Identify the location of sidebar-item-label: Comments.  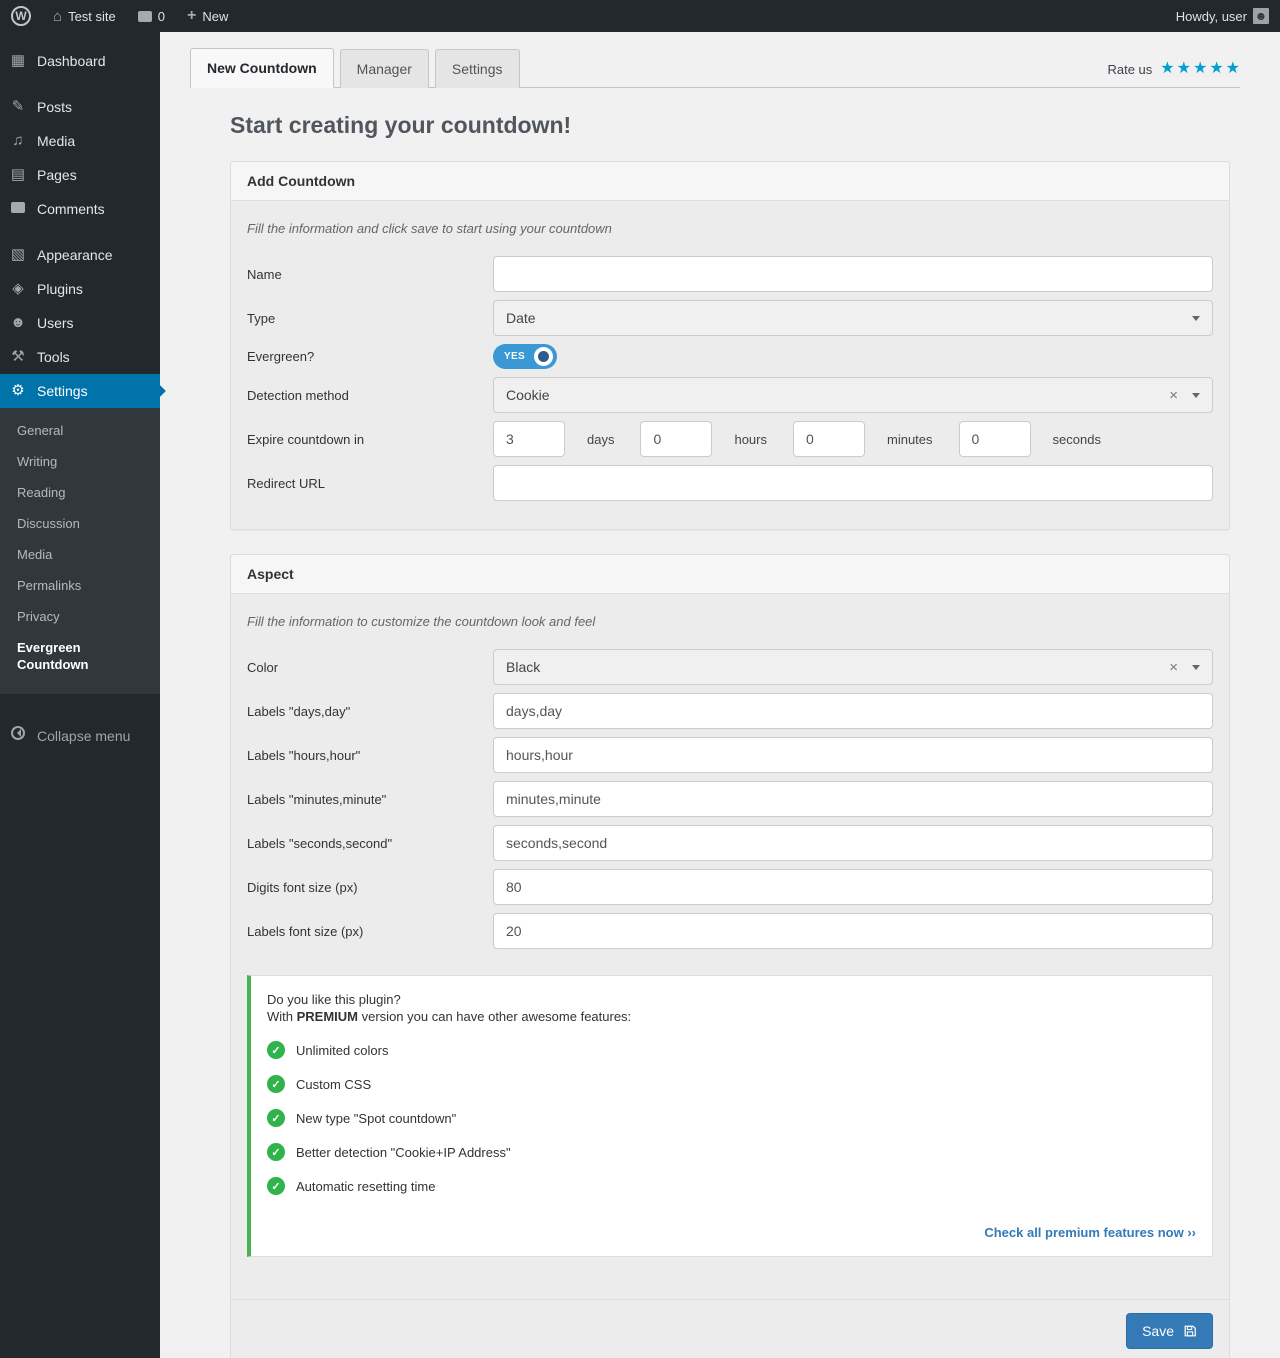
(71, 209).